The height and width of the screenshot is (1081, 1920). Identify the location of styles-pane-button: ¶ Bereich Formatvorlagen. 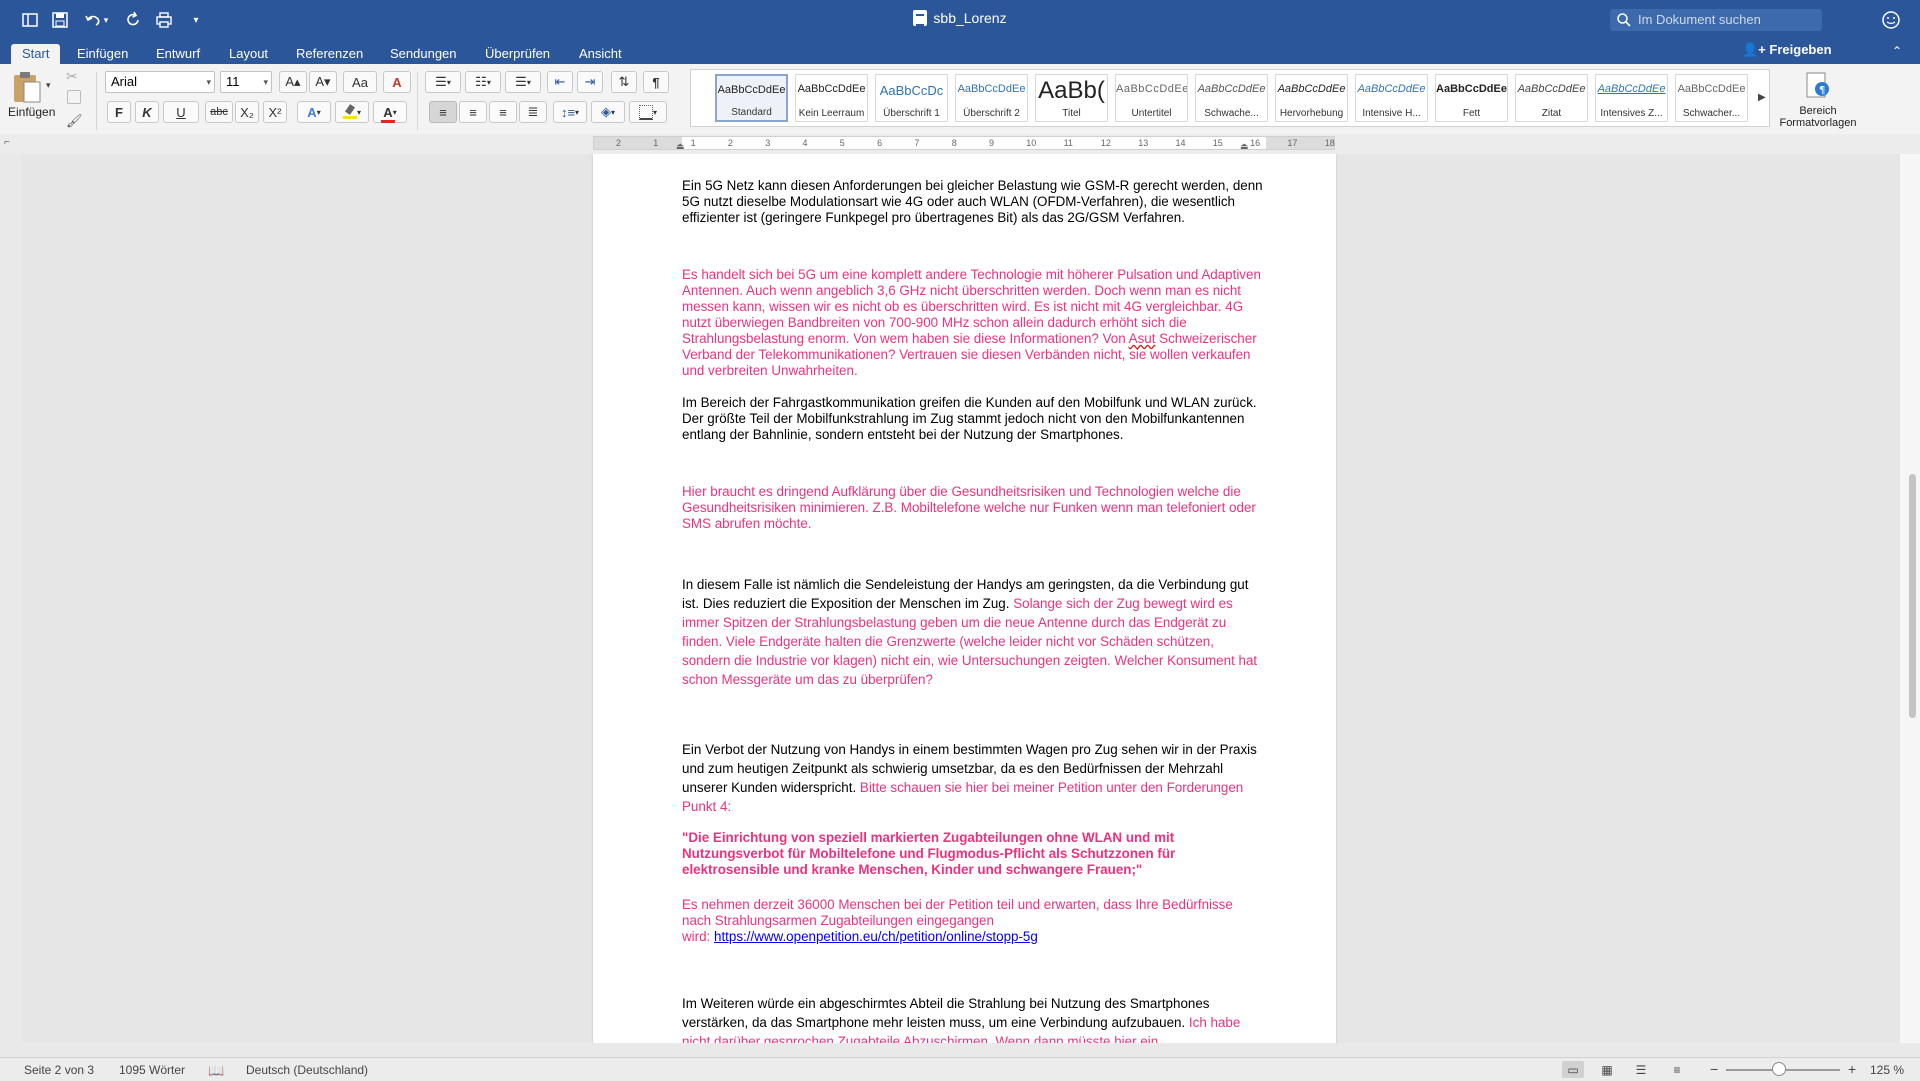
(1818, 99).